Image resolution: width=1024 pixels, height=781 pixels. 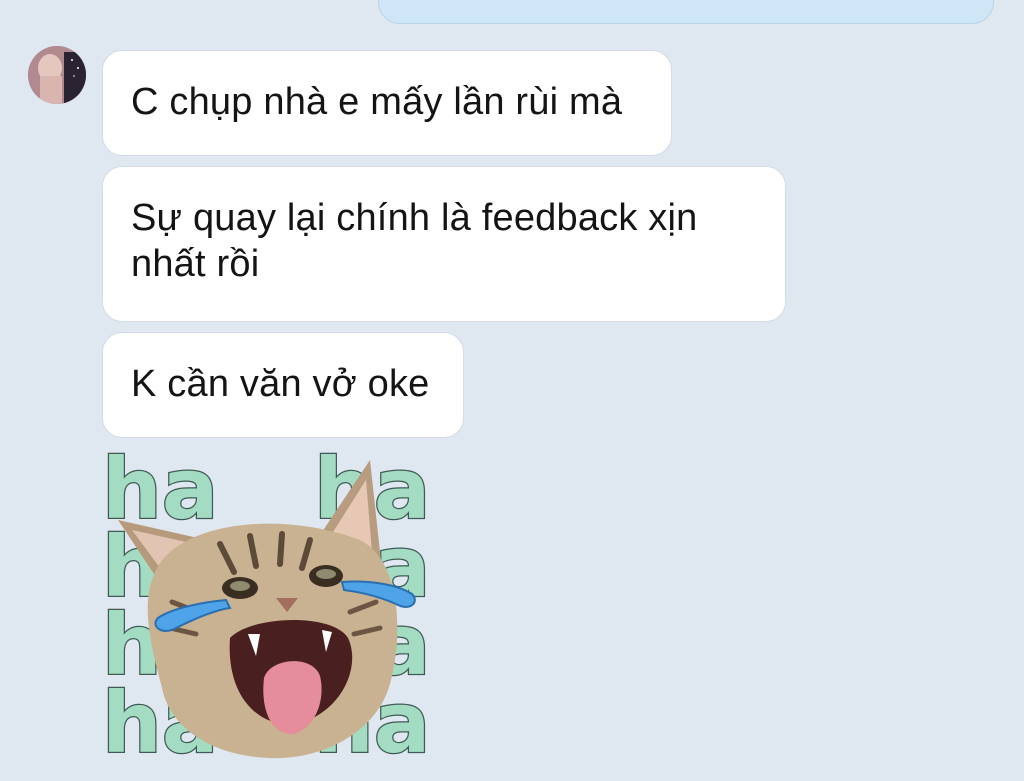 I want to click on laughing-cat-sticker: ha ha ha ha ha ha ha ha, so click(x=266, y=608).